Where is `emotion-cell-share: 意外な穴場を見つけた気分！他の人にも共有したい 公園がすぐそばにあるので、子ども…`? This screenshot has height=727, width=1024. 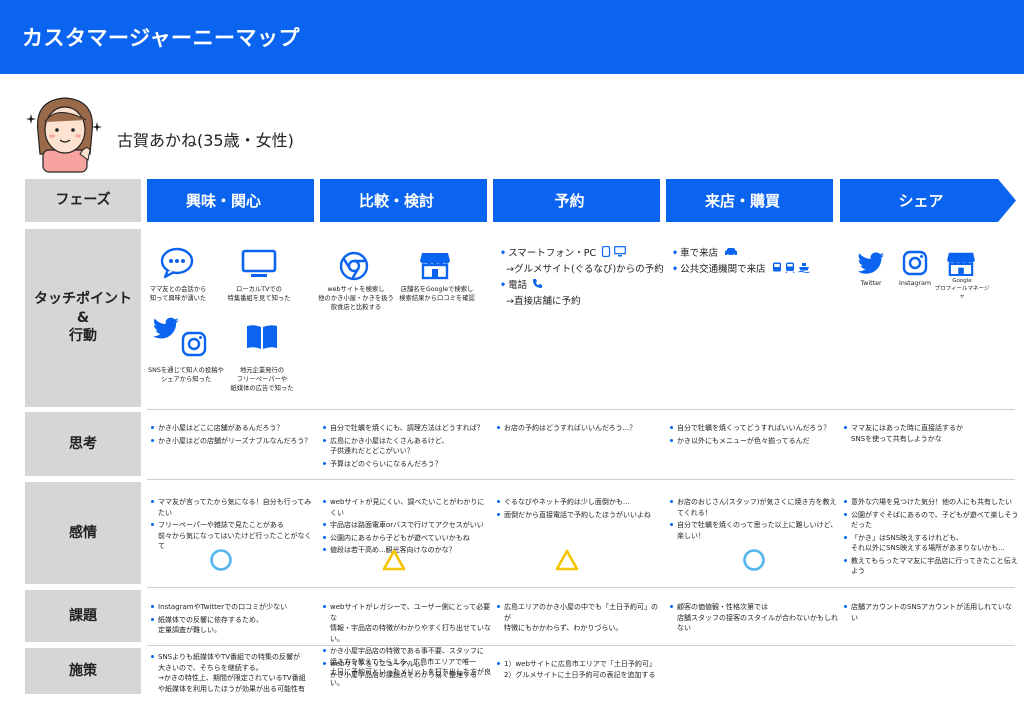
emotion-cell-share: 意外な穴場を見つけた気分！他の人にも共有したい 公園がすぐそばにあるので、子ども… is located at coordinates (931, 538).